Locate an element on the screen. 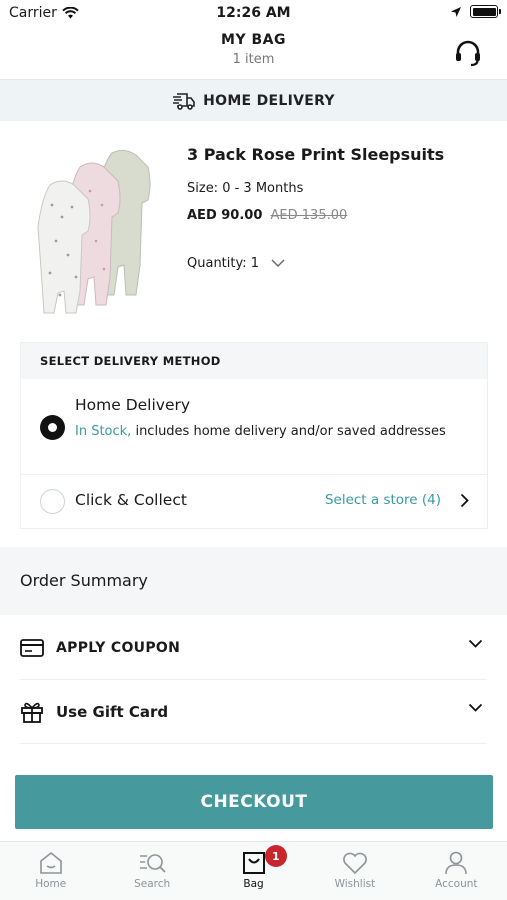 The height and width of the screenshot is (900, 507). delivery-truck-icon is located at coordinates (184, 101).